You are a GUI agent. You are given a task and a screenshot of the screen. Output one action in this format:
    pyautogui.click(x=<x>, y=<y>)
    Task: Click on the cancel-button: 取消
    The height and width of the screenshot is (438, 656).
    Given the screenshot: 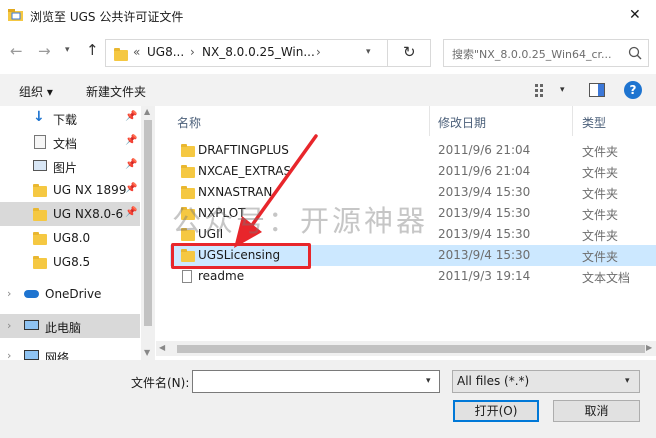 What is the action you would take?
    pyautogui.click(x=596, y=411)
    